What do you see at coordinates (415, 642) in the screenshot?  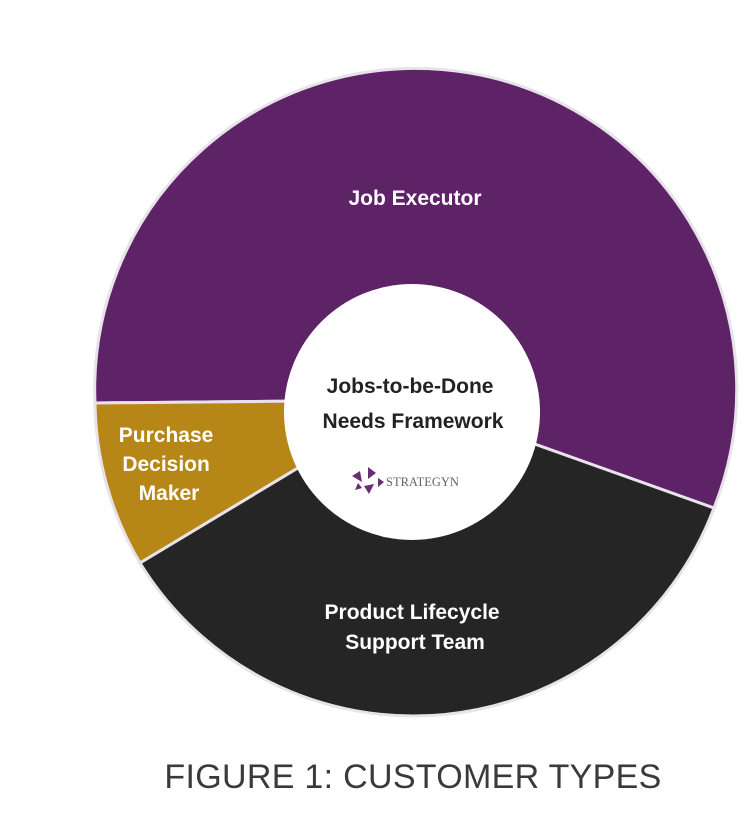 I see `segment-label-line: Support Team` at bounding box center [415, 642].